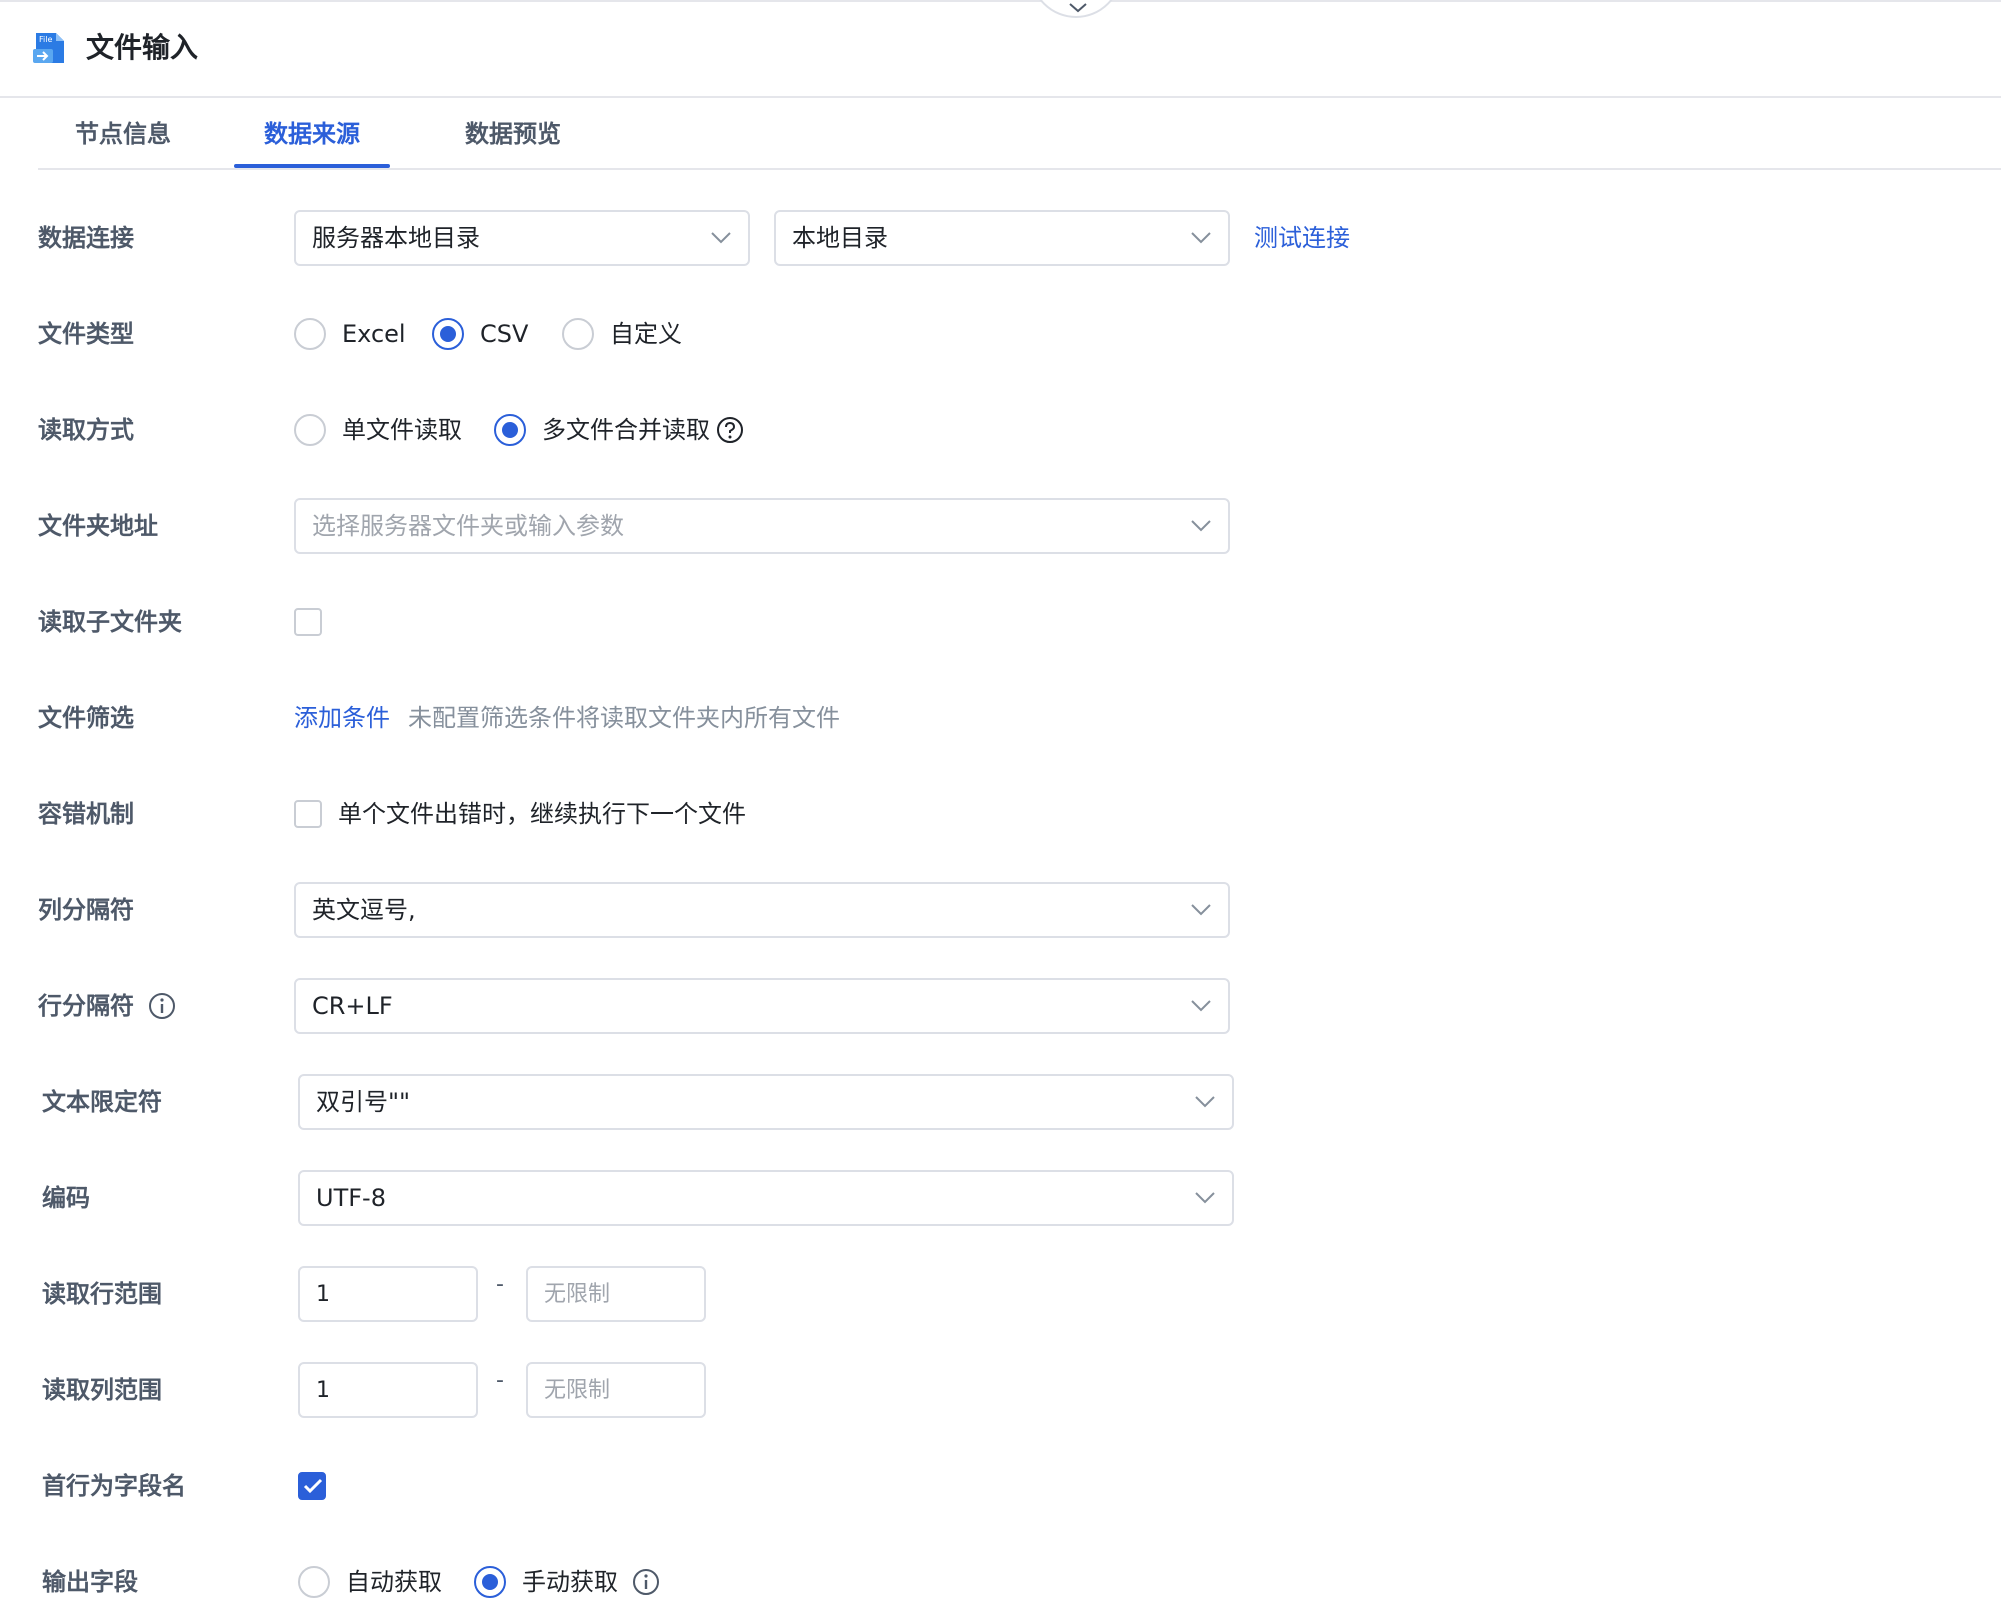 The image size is (2001, 1614). Describe the element at coordinates (123, 138) in the screenshot. I see `tab-node-info: 节点信息` at that location.